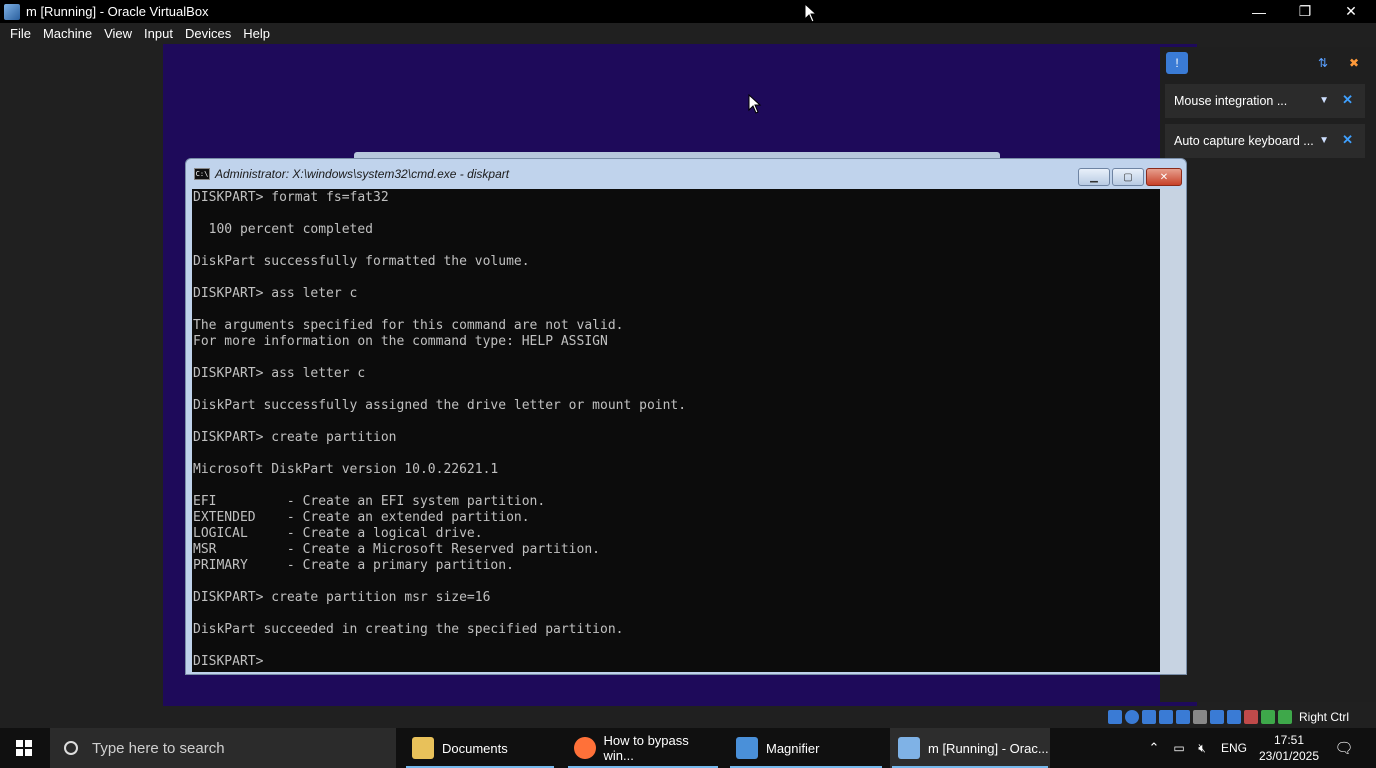 This screenshot has height=768, width=1376. Describe the element at coordinates (369, 501) in the screenshot. I see `console-line: EFI - Create an EFI system partition.` at that location.